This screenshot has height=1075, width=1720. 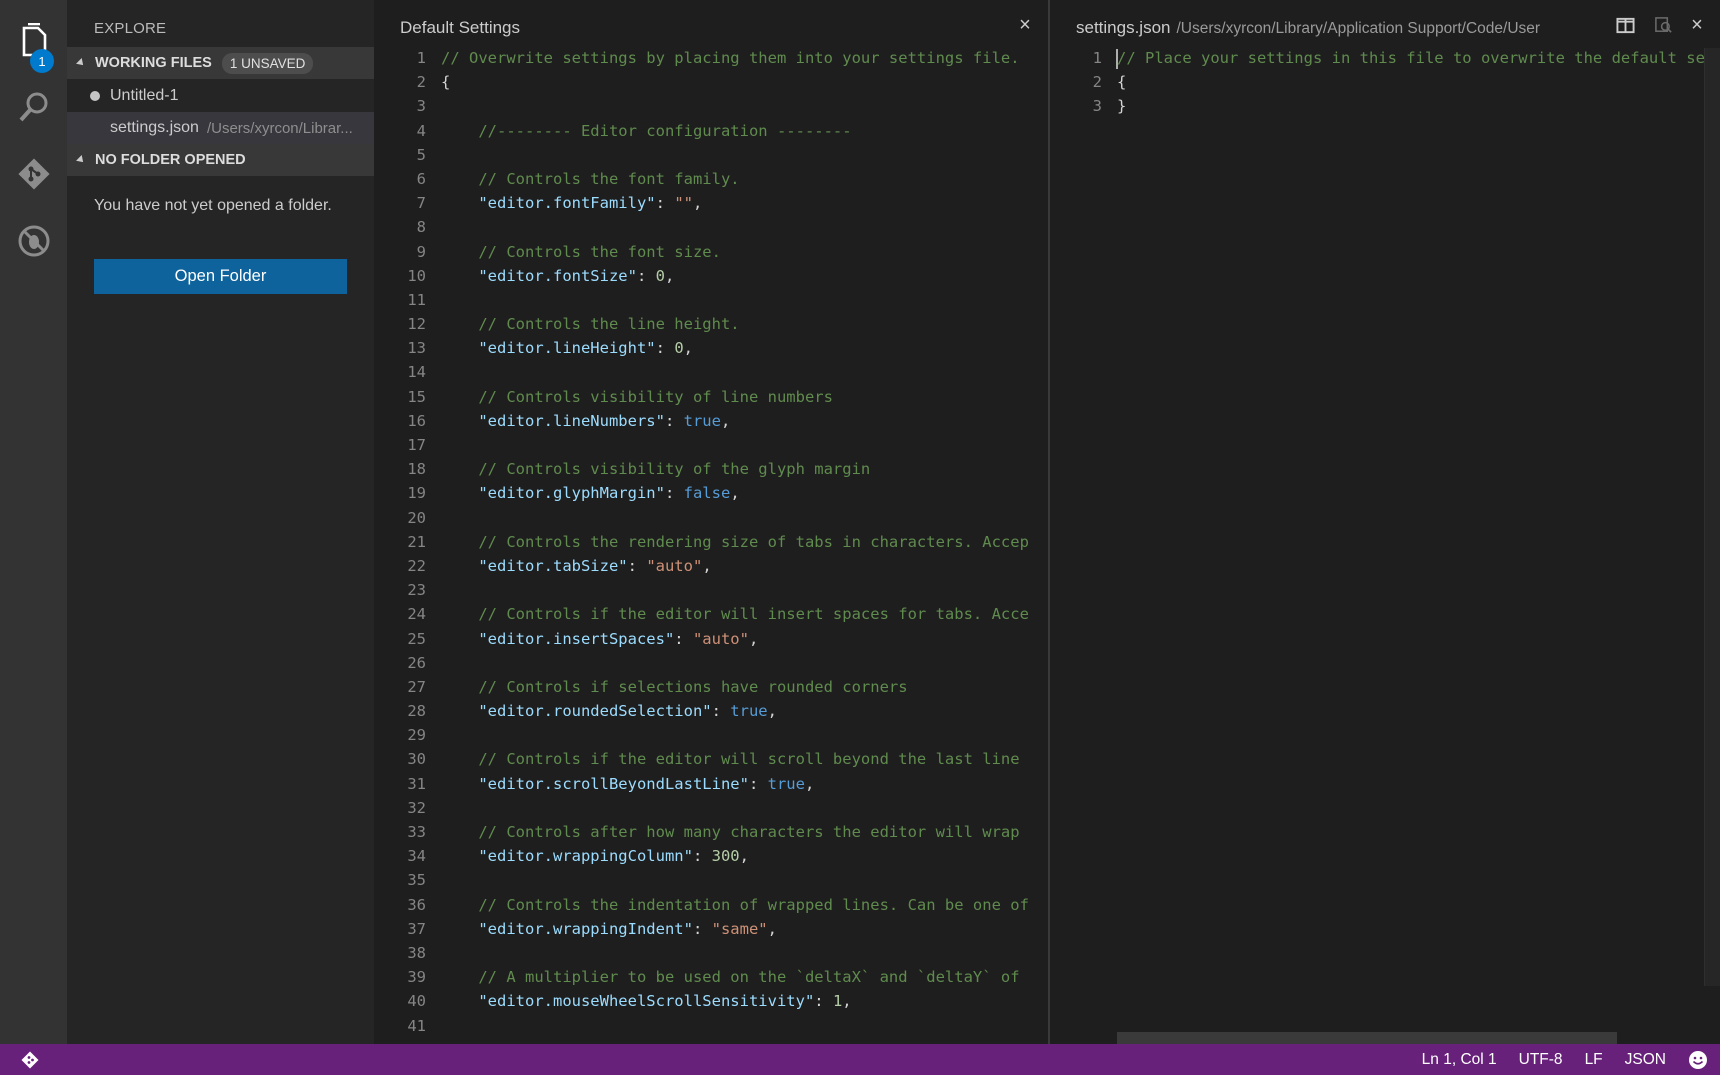 What do you see at coordinates (711, 203) in the screenshot?
I see `code-line: 7 "editor.fontFamily": "",` at bounding box center [711, 203].